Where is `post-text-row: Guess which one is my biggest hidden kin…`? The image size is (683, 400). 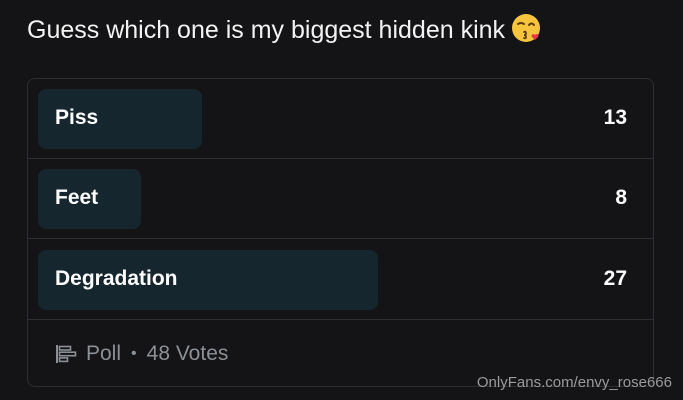
post-text-row: Guess which one is my biggest hidden kin… is located at coordinates (284, 32).